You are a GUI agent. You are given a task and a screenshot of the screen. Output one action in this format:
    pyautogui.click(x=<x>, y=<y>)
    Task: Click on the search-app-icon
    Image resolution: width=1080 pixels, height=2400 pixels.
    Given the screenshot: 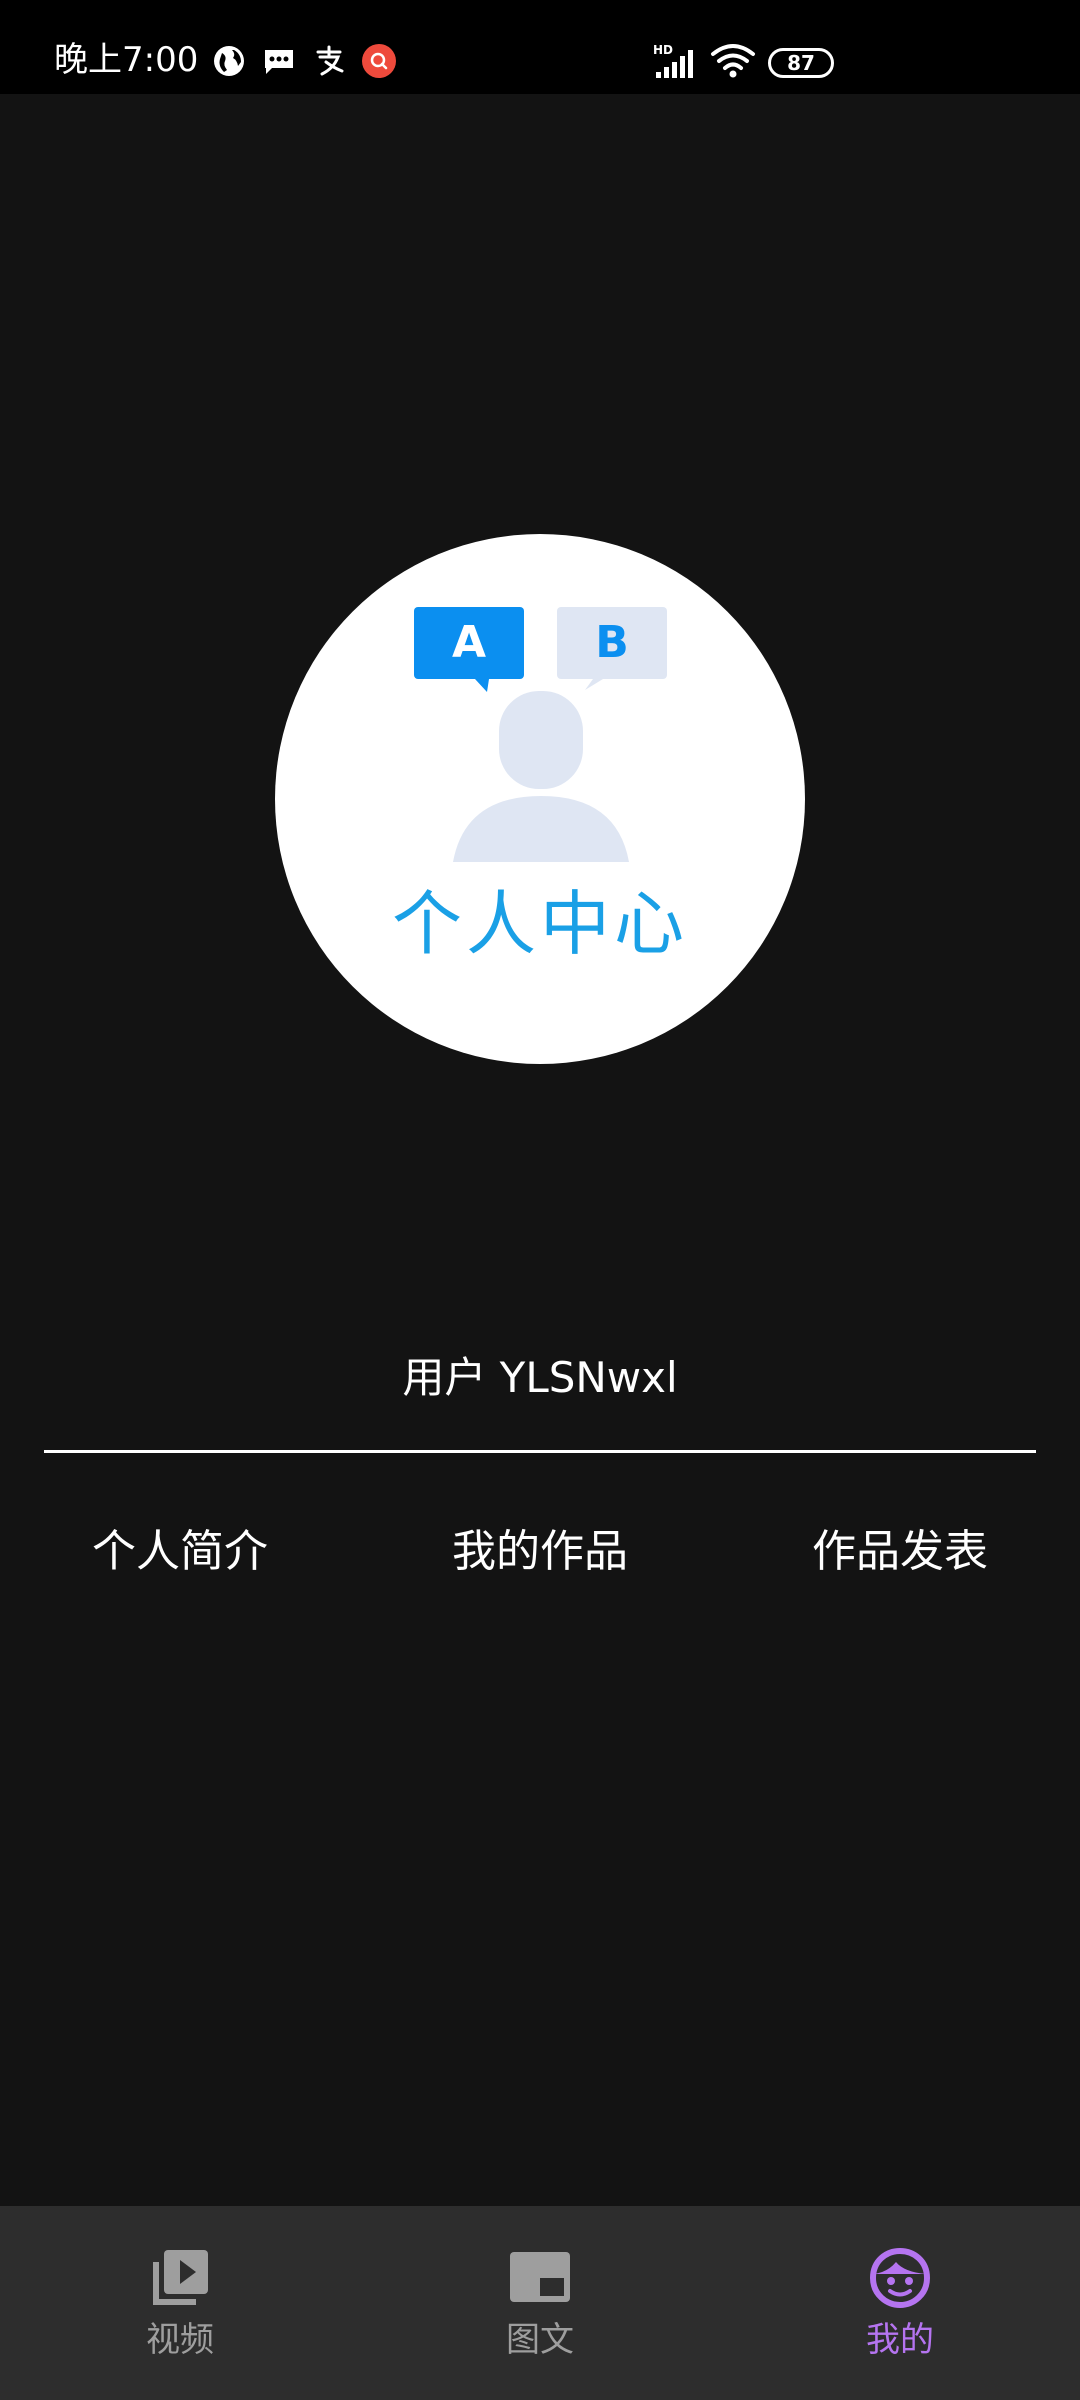 What is the action you would take?
    pyautogui.click(x=379, y=61)
    